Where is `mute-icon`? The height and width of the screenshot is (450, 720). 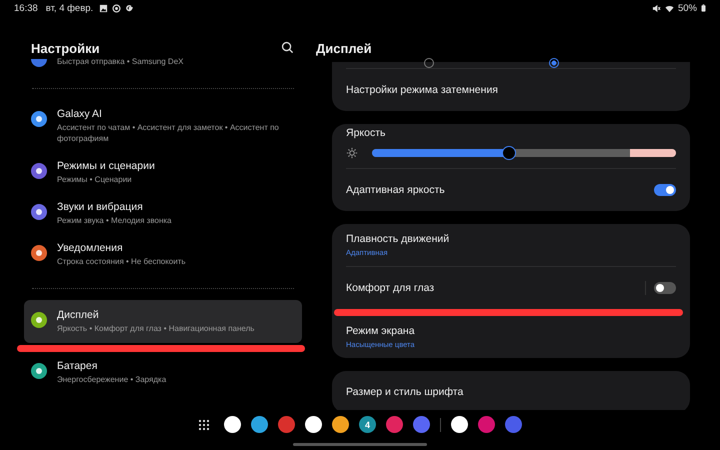
mute-icon is located at coordinates (656, 8).